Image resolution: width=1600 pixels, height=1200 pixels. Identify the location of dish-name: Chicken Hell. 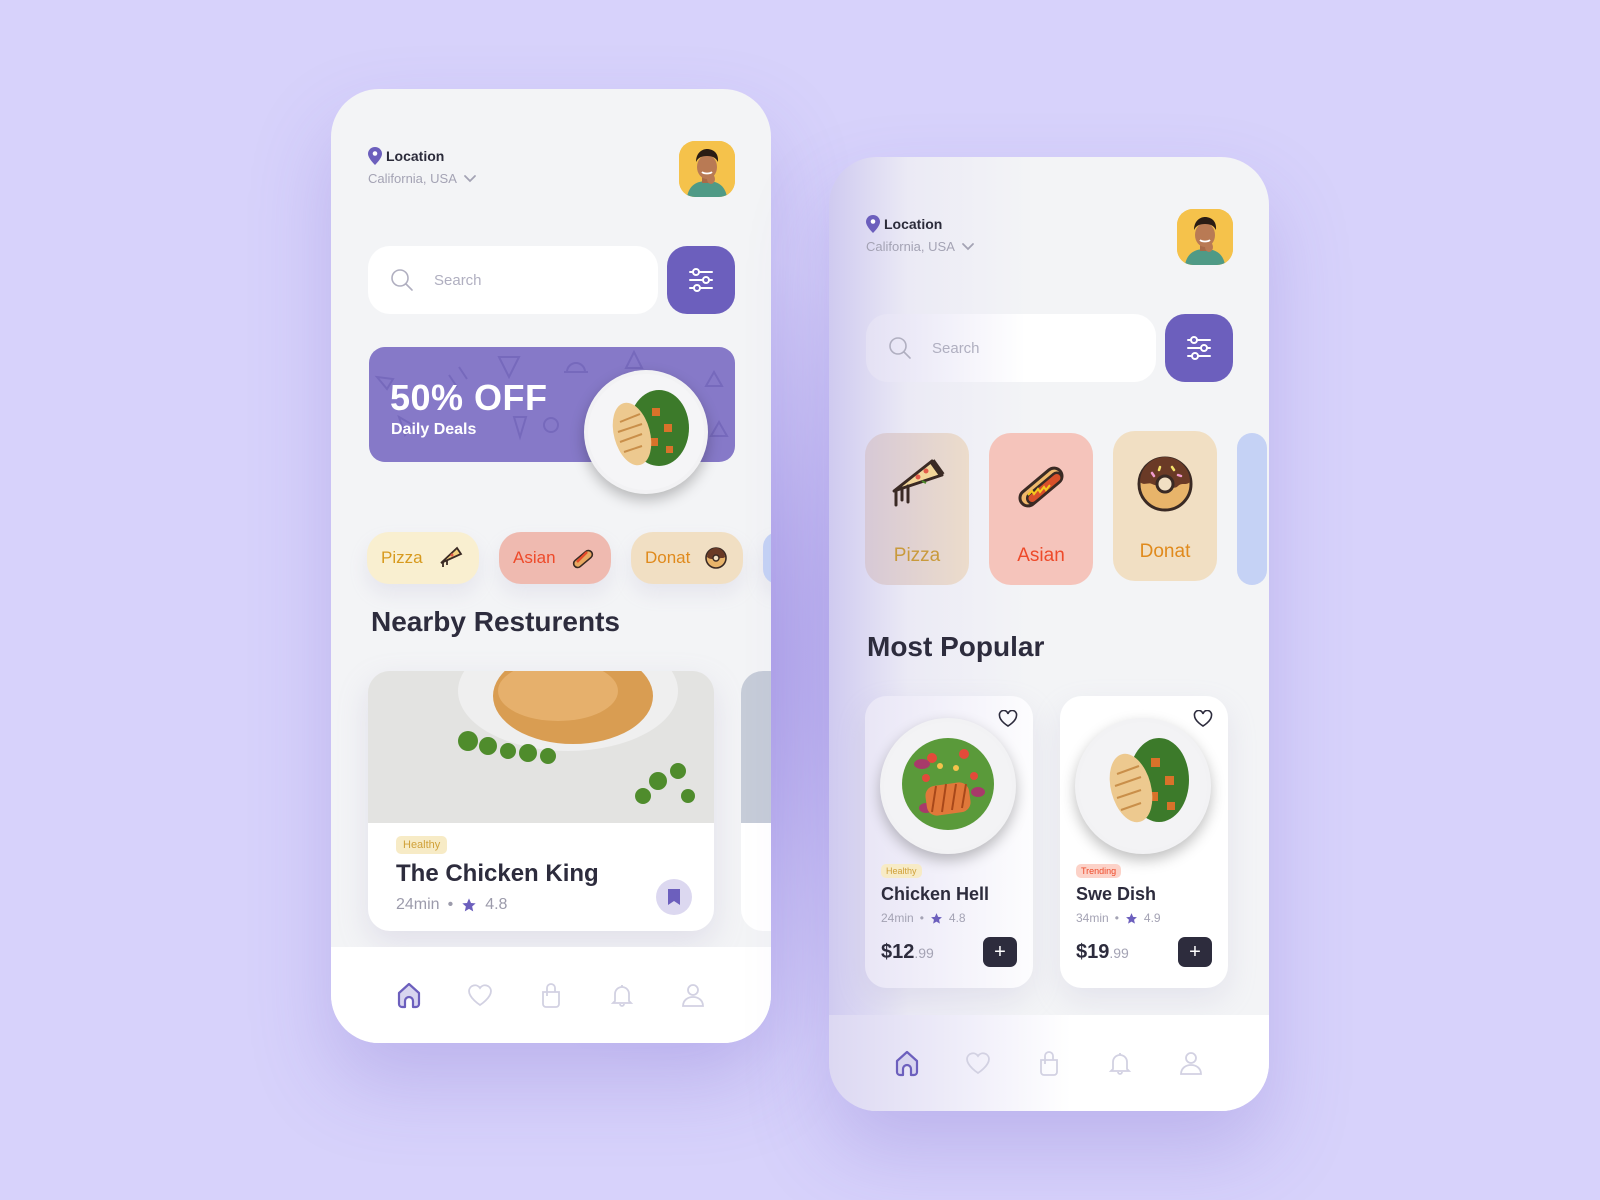
(935, 894).